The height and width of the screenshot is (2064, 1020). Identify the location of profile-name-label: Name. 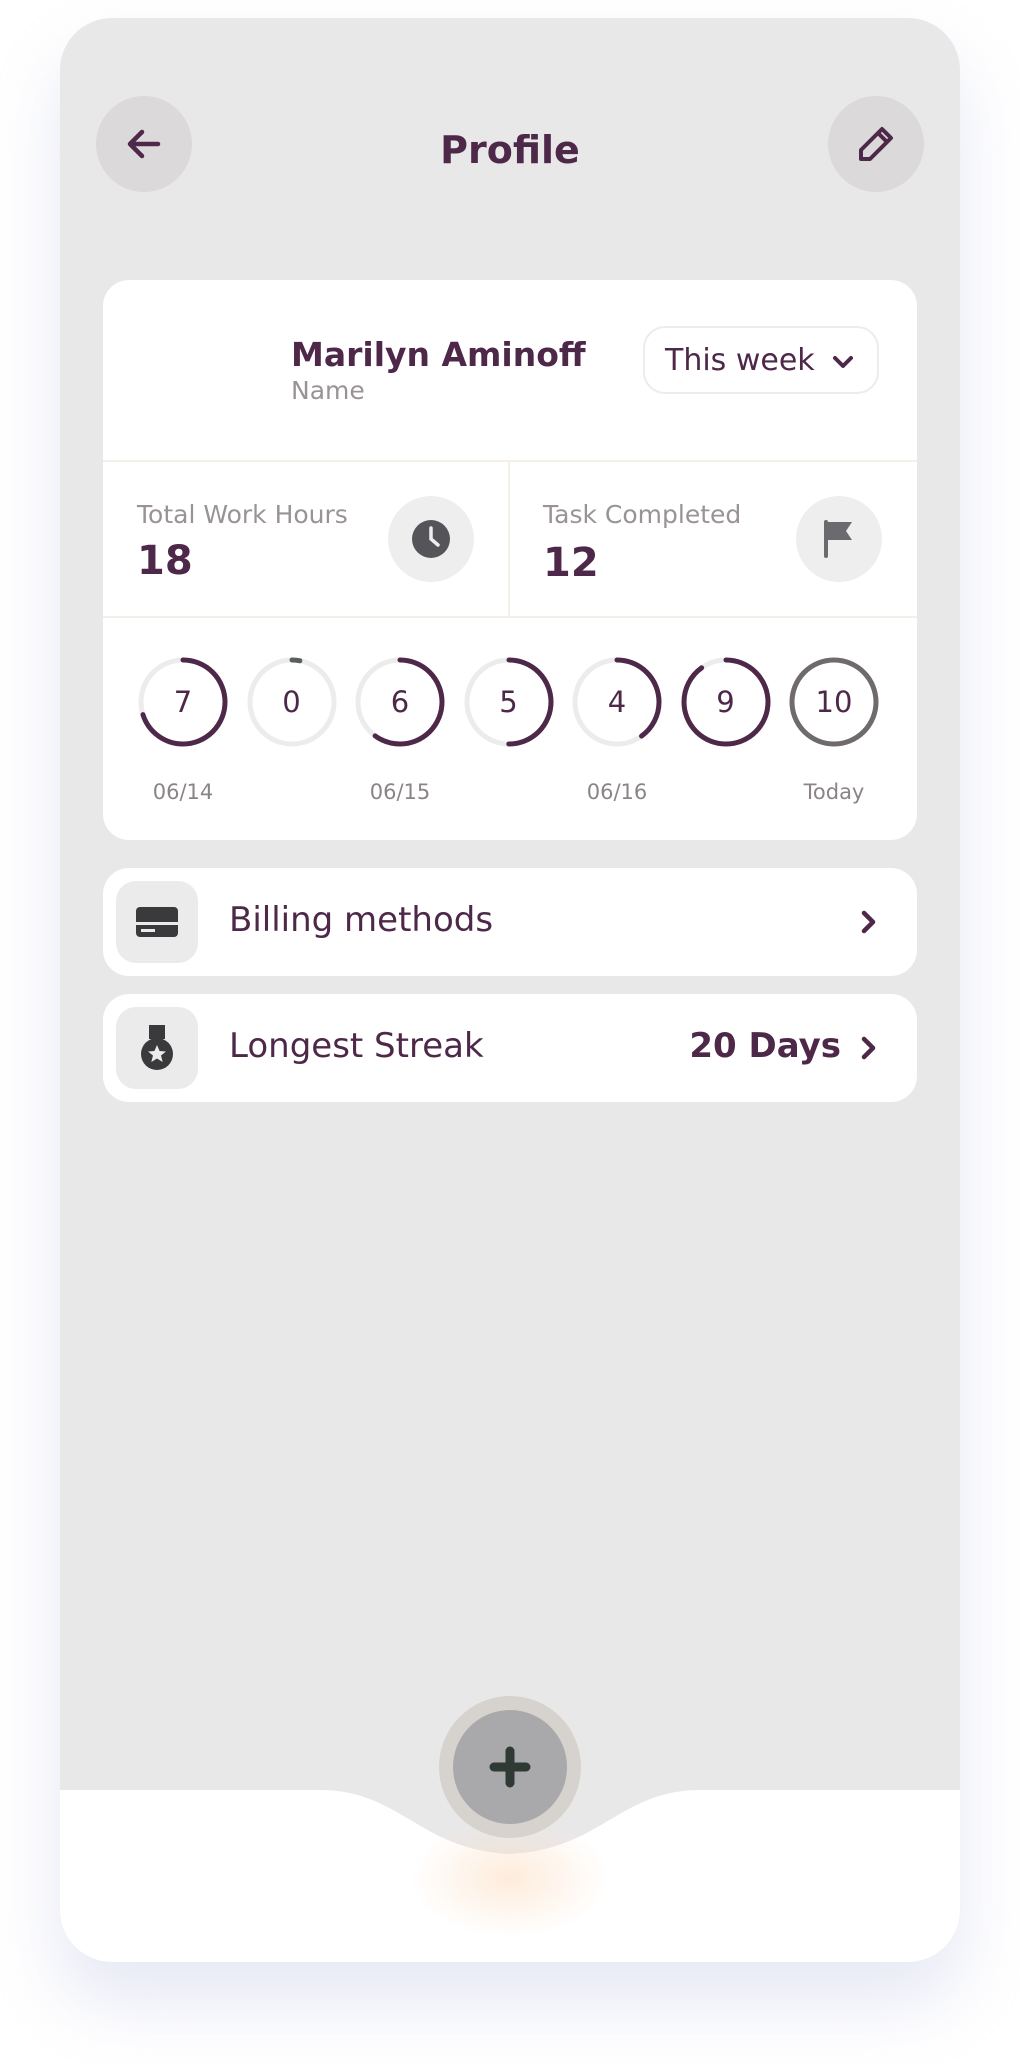
(328, 390).